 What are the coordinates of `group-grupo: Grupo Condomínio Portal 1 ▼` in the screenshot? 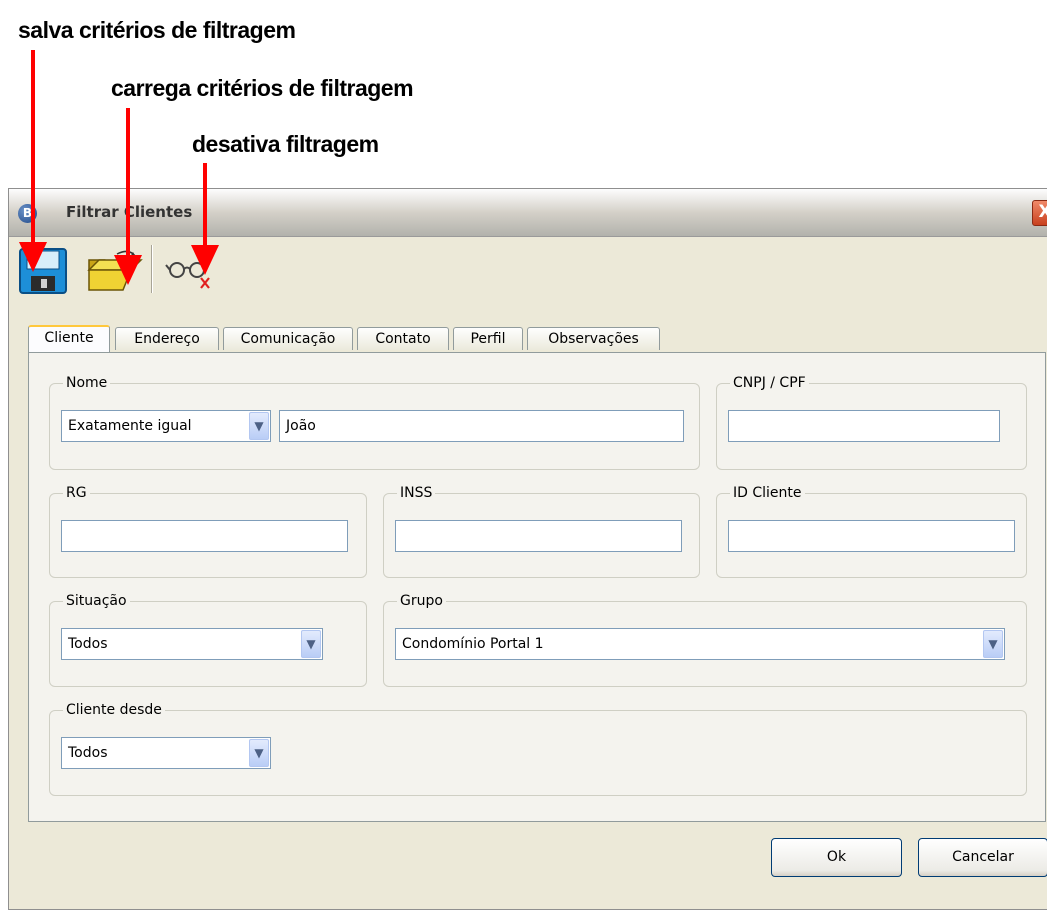 It's located at (705, 639).